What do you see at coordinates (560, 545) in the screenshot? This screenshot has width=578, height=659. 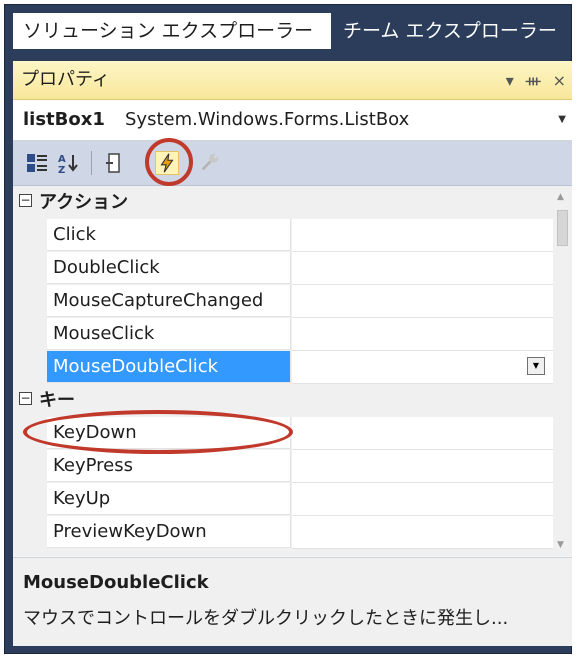 I see `scroll-down-icon: ▼` at bounding box center [560, 545].